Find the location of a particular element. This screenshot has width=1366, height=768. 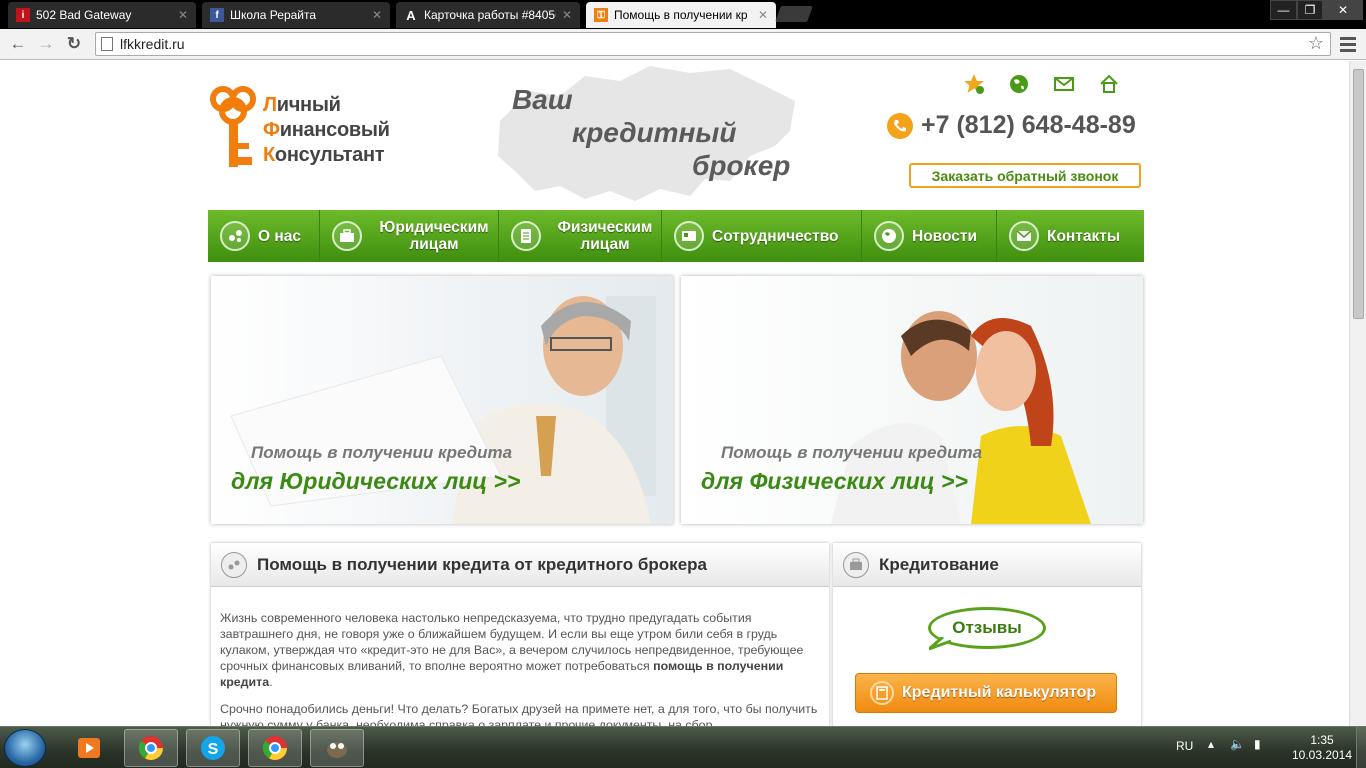

red-info-icon: i is located at coordinates (23, 15).